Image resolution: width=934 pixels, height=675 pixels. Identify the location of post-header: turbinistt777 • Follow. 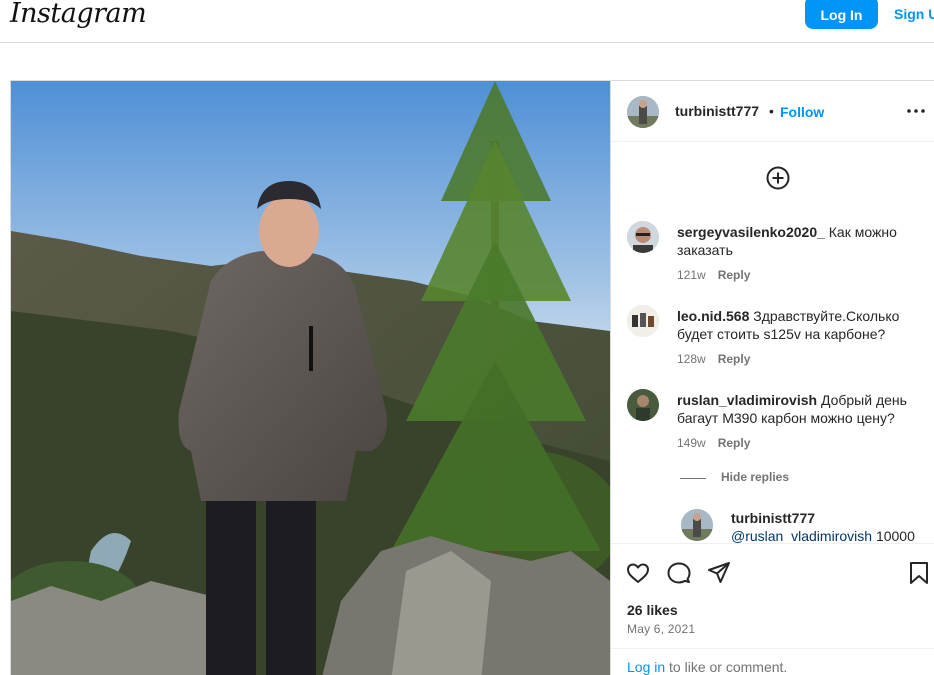
(772, 111).